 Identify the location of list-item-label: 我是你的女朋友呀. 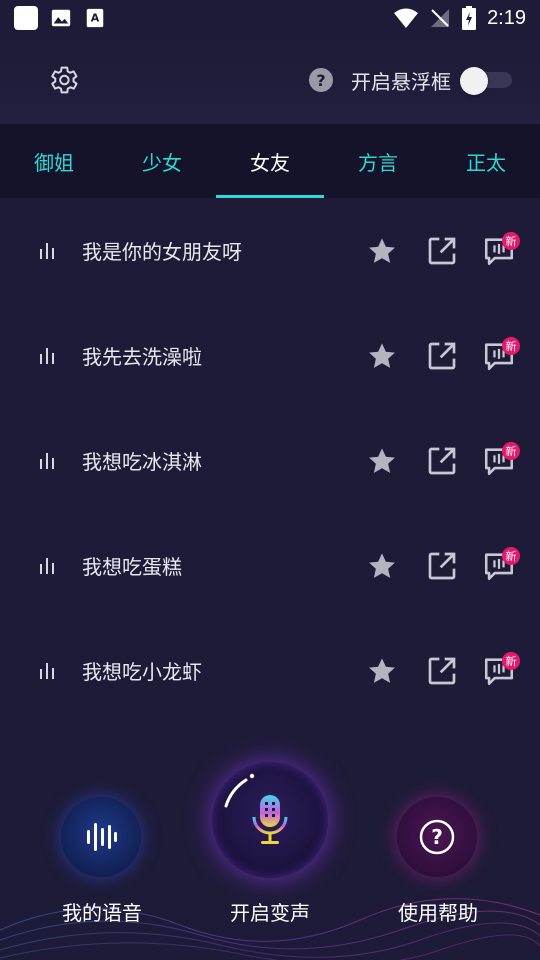
(162, 252).